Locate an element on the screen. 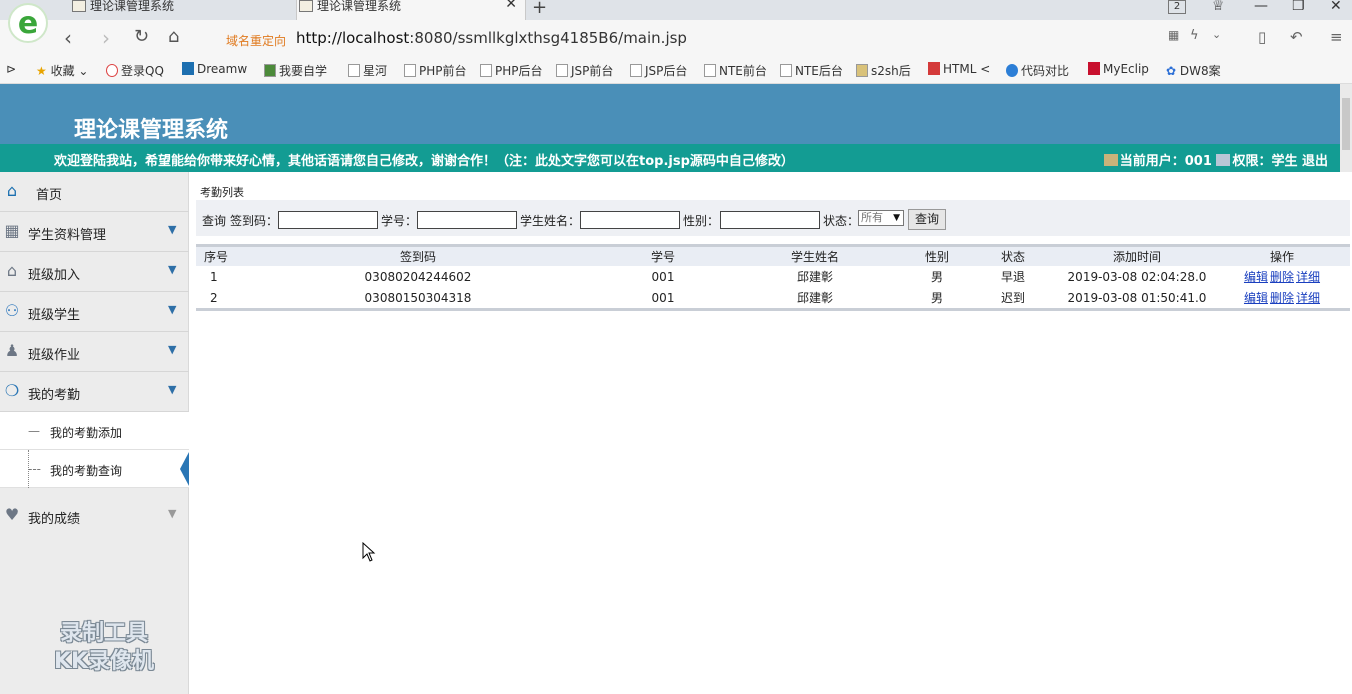  forward-icon: › is located at coordinates (106, 38).